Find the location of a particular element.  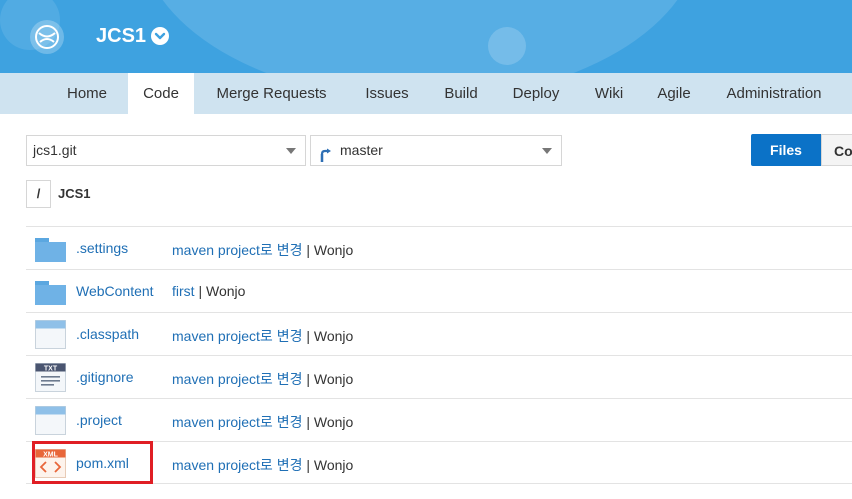

file-name: .classpath is located at coordinates (107, 334).